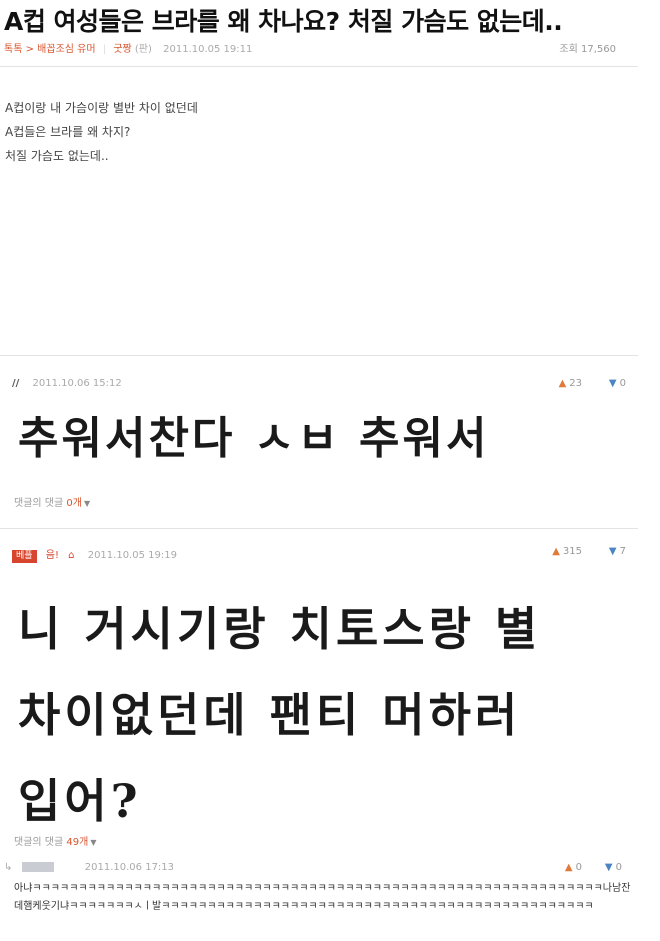 Image resolution: width=660 pixels, height=941 pixels. Describe the element at coordinates (15, 383) in the screenshot. I see `comment-author: //` at that location.